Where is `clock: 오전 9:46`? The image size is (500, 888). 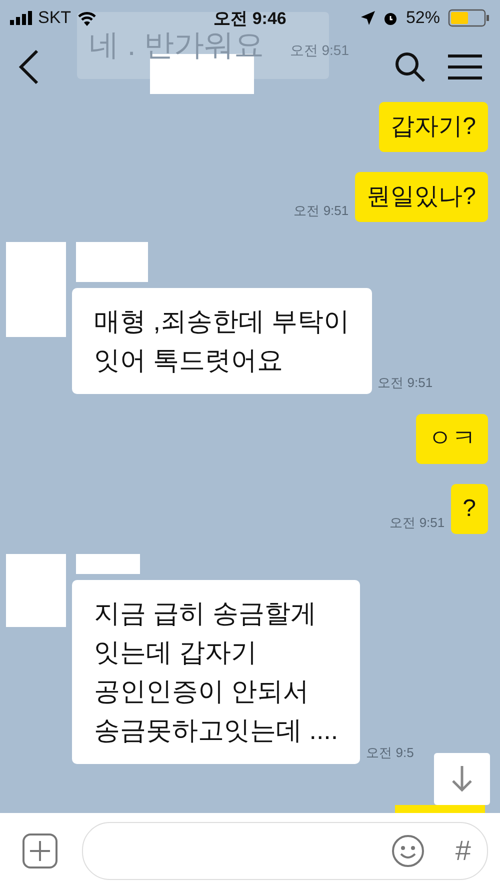
clock: 오전 9:46 is located at coordinates (250, 19).